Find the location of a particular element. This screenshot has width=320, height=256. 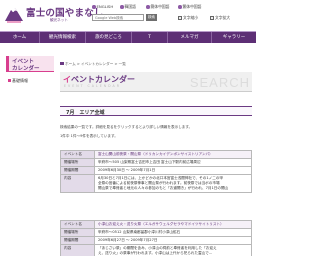

banner-background-text: SEARCH is located at coordinates (219, 82).